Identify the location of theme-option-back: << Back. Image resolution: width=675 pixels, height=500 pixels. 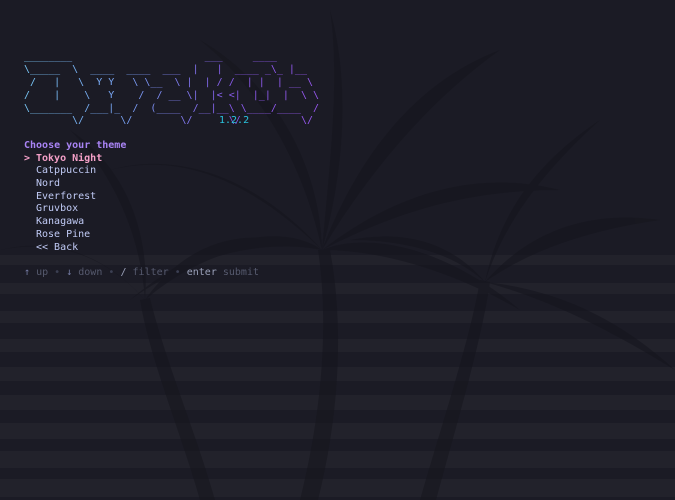
(75, 248).